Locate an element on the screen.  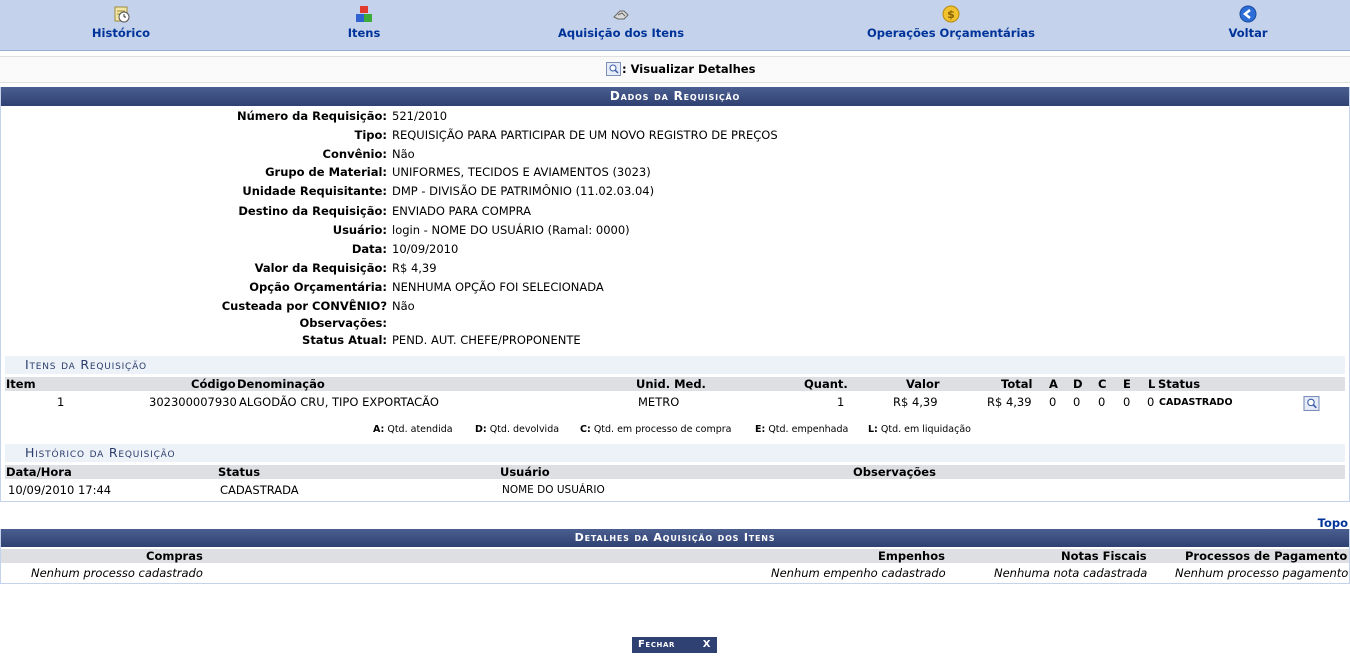
col-valor: Valor is located at coordinates (923, 384).